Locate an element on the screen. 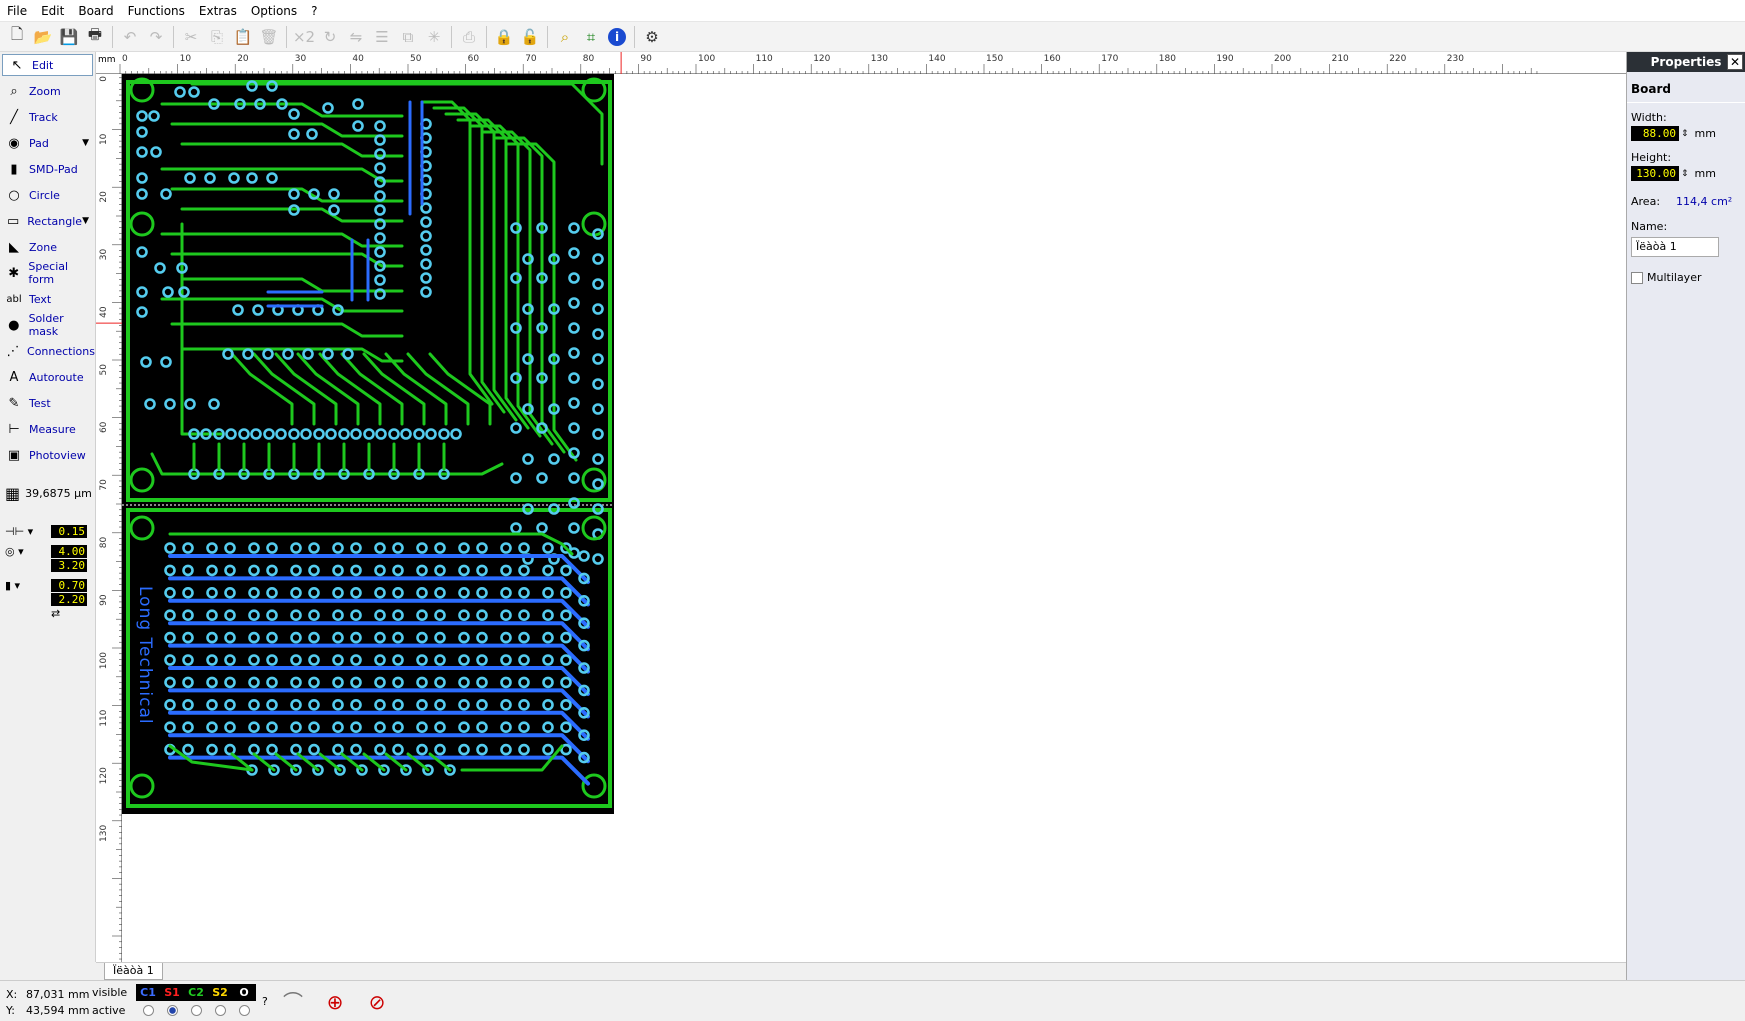 This screenshot has height=1021, width=1745. tool-measure: ⊢ Measure is located at coordinates (47, 429).